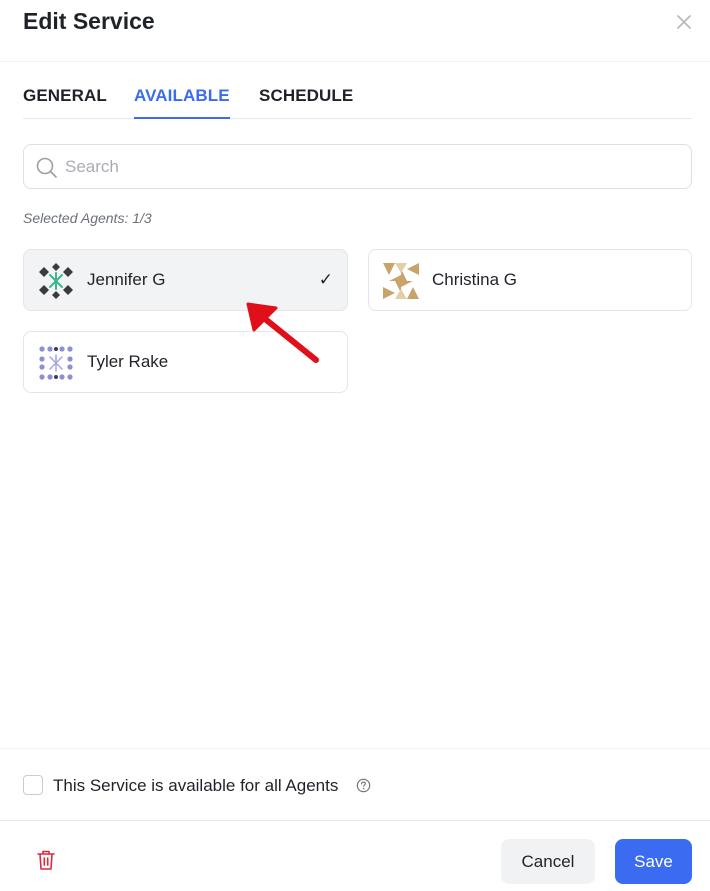  What do you see at coordinates (46, 860) in the screenshot?
I see `trash-icon` at bounding box center [46, 860].